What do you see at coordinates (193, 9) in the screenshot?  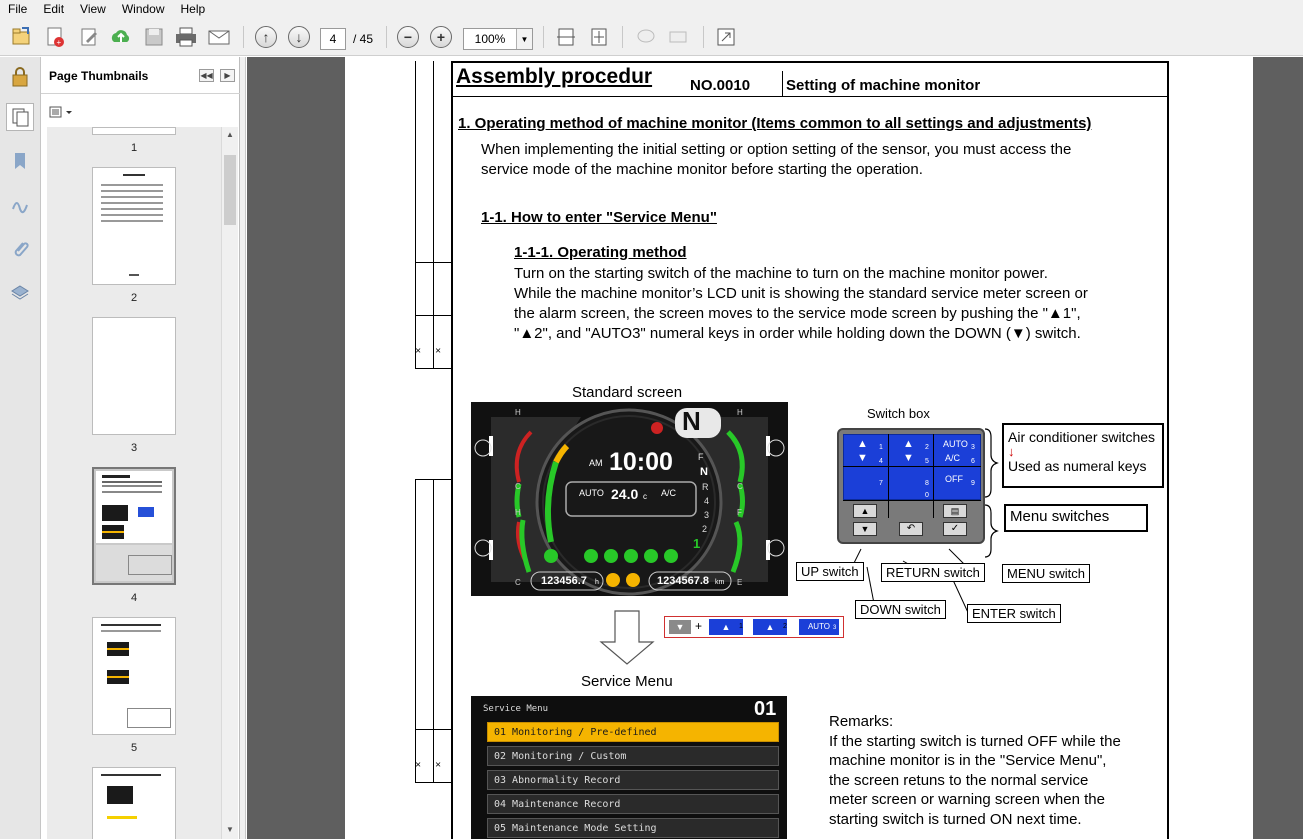 I see `menu-help: Help` at bounding box center [193, 9].